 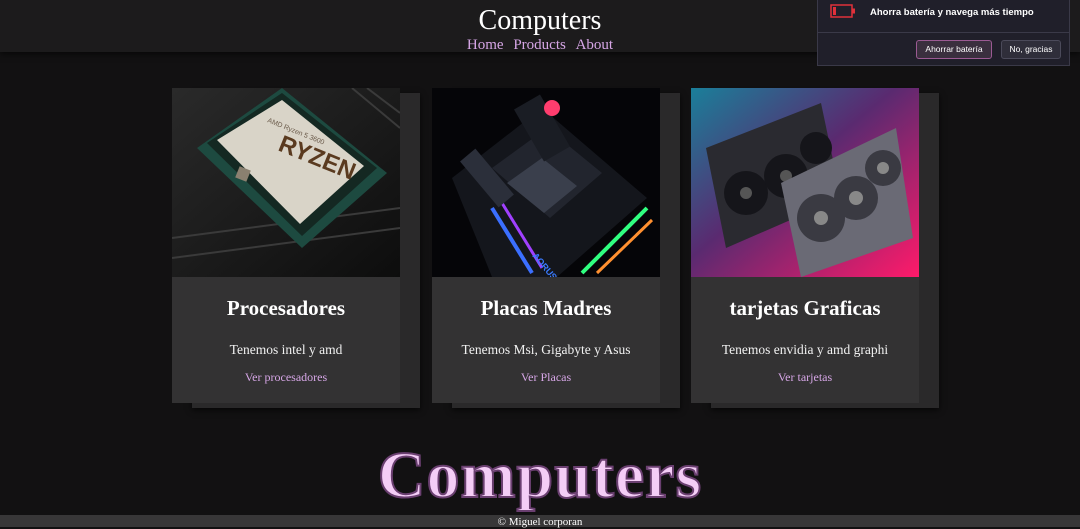 I want to click on nav-about-link: About, so click(x=595, y=45).